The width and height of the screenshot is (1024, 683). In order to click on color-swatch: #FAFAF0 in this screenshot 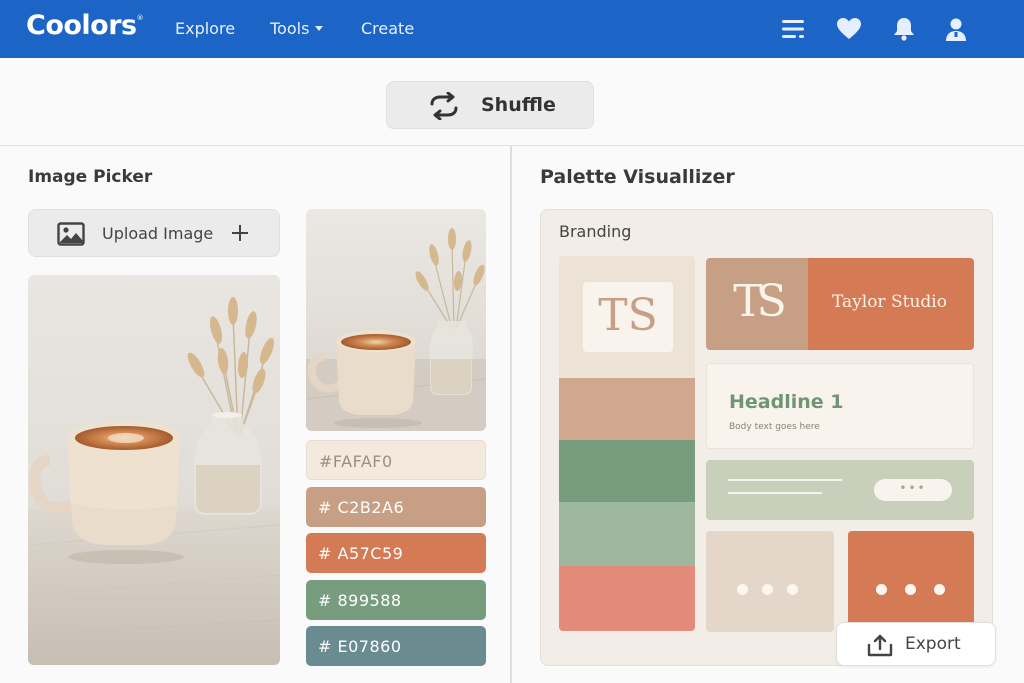, I will do `click(396, 460)`.